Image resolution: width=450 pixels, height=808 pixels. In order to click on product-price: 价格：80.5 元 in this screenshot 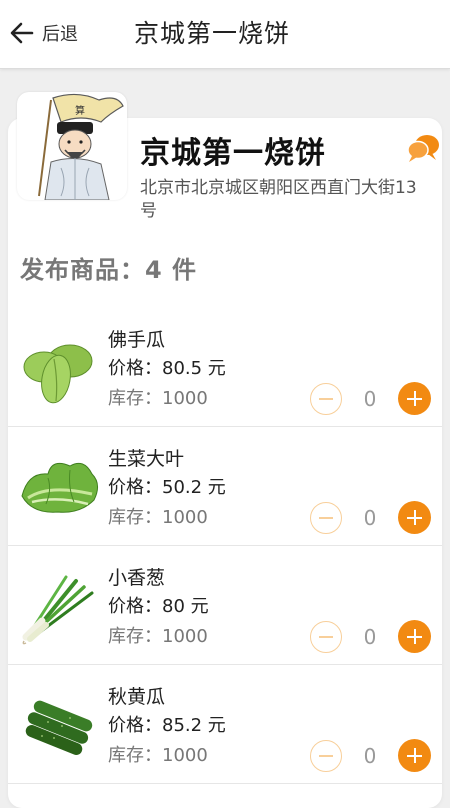, I will do `click(167, 368)`.